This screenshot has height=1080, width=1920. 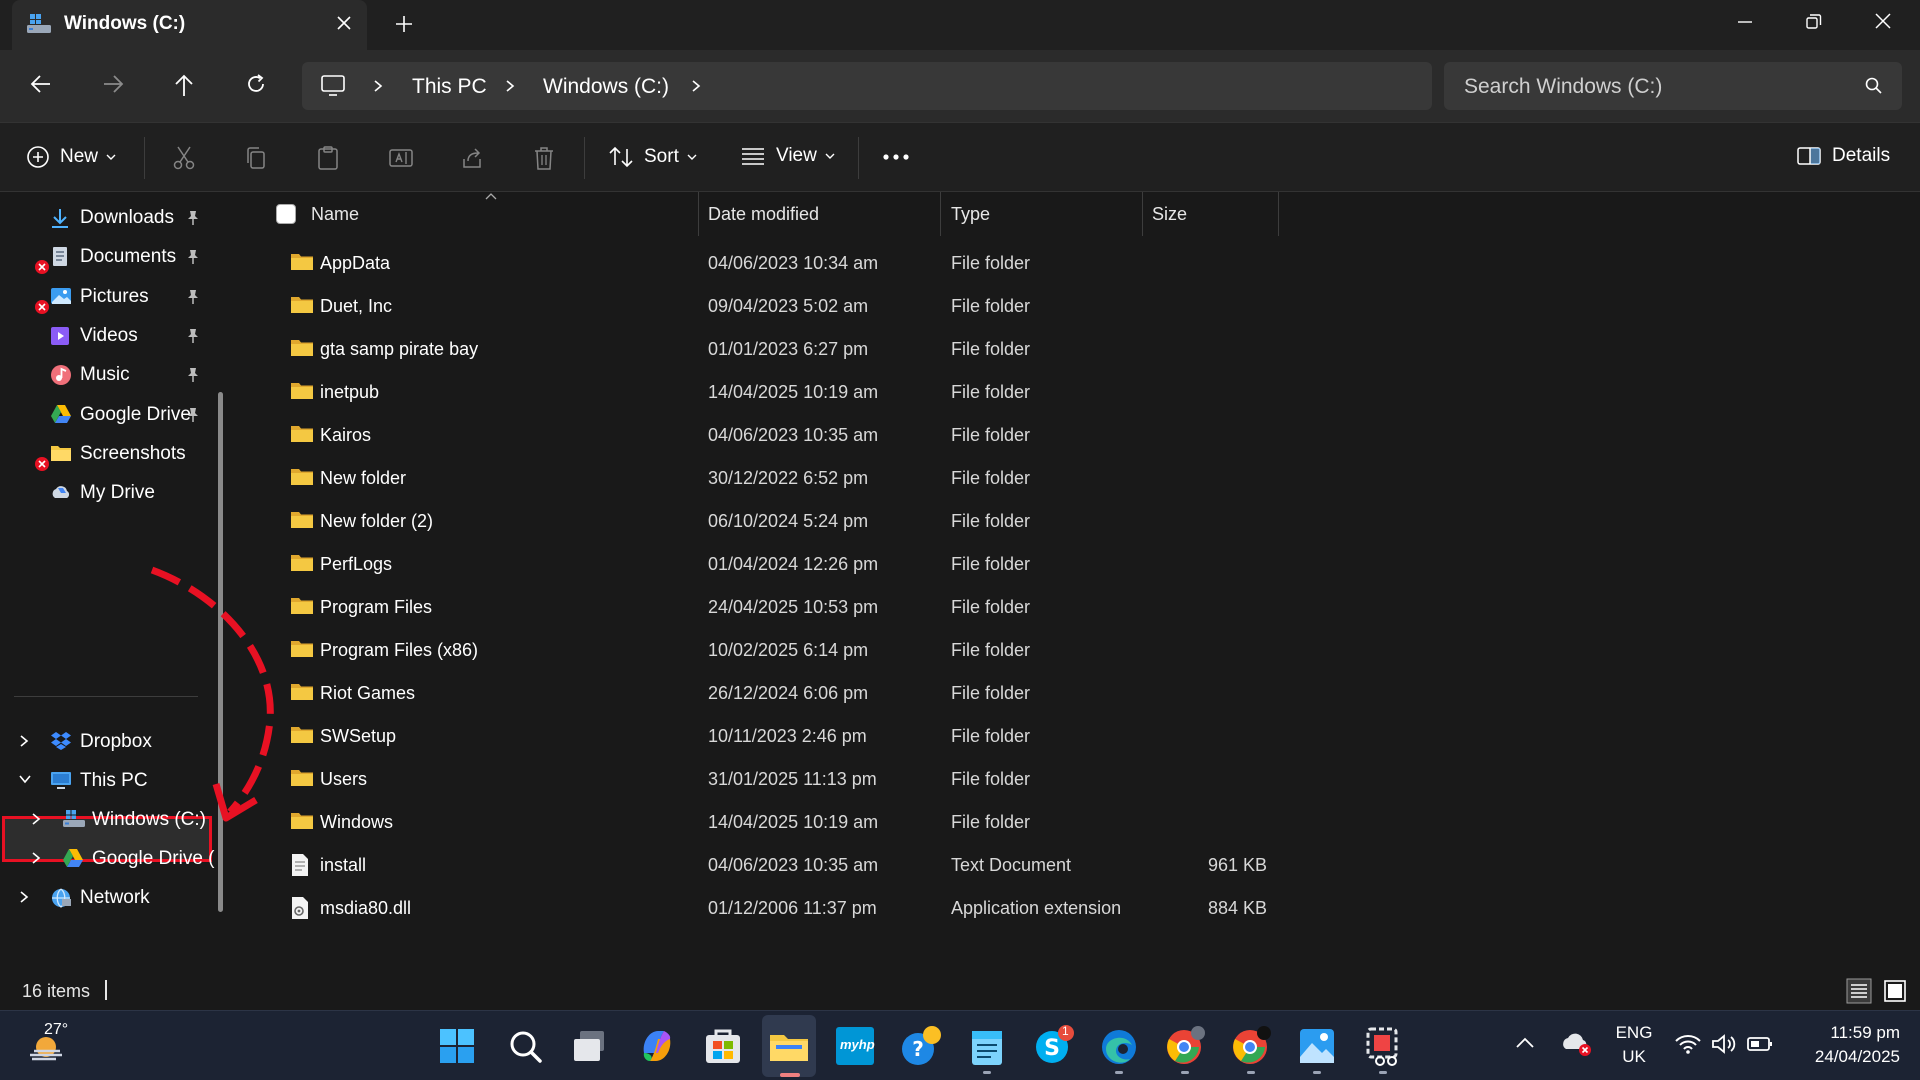 What do you see at coordinates (256, 158) in the screenshot?
I see `copy-button` at bounding box center [256, 158].